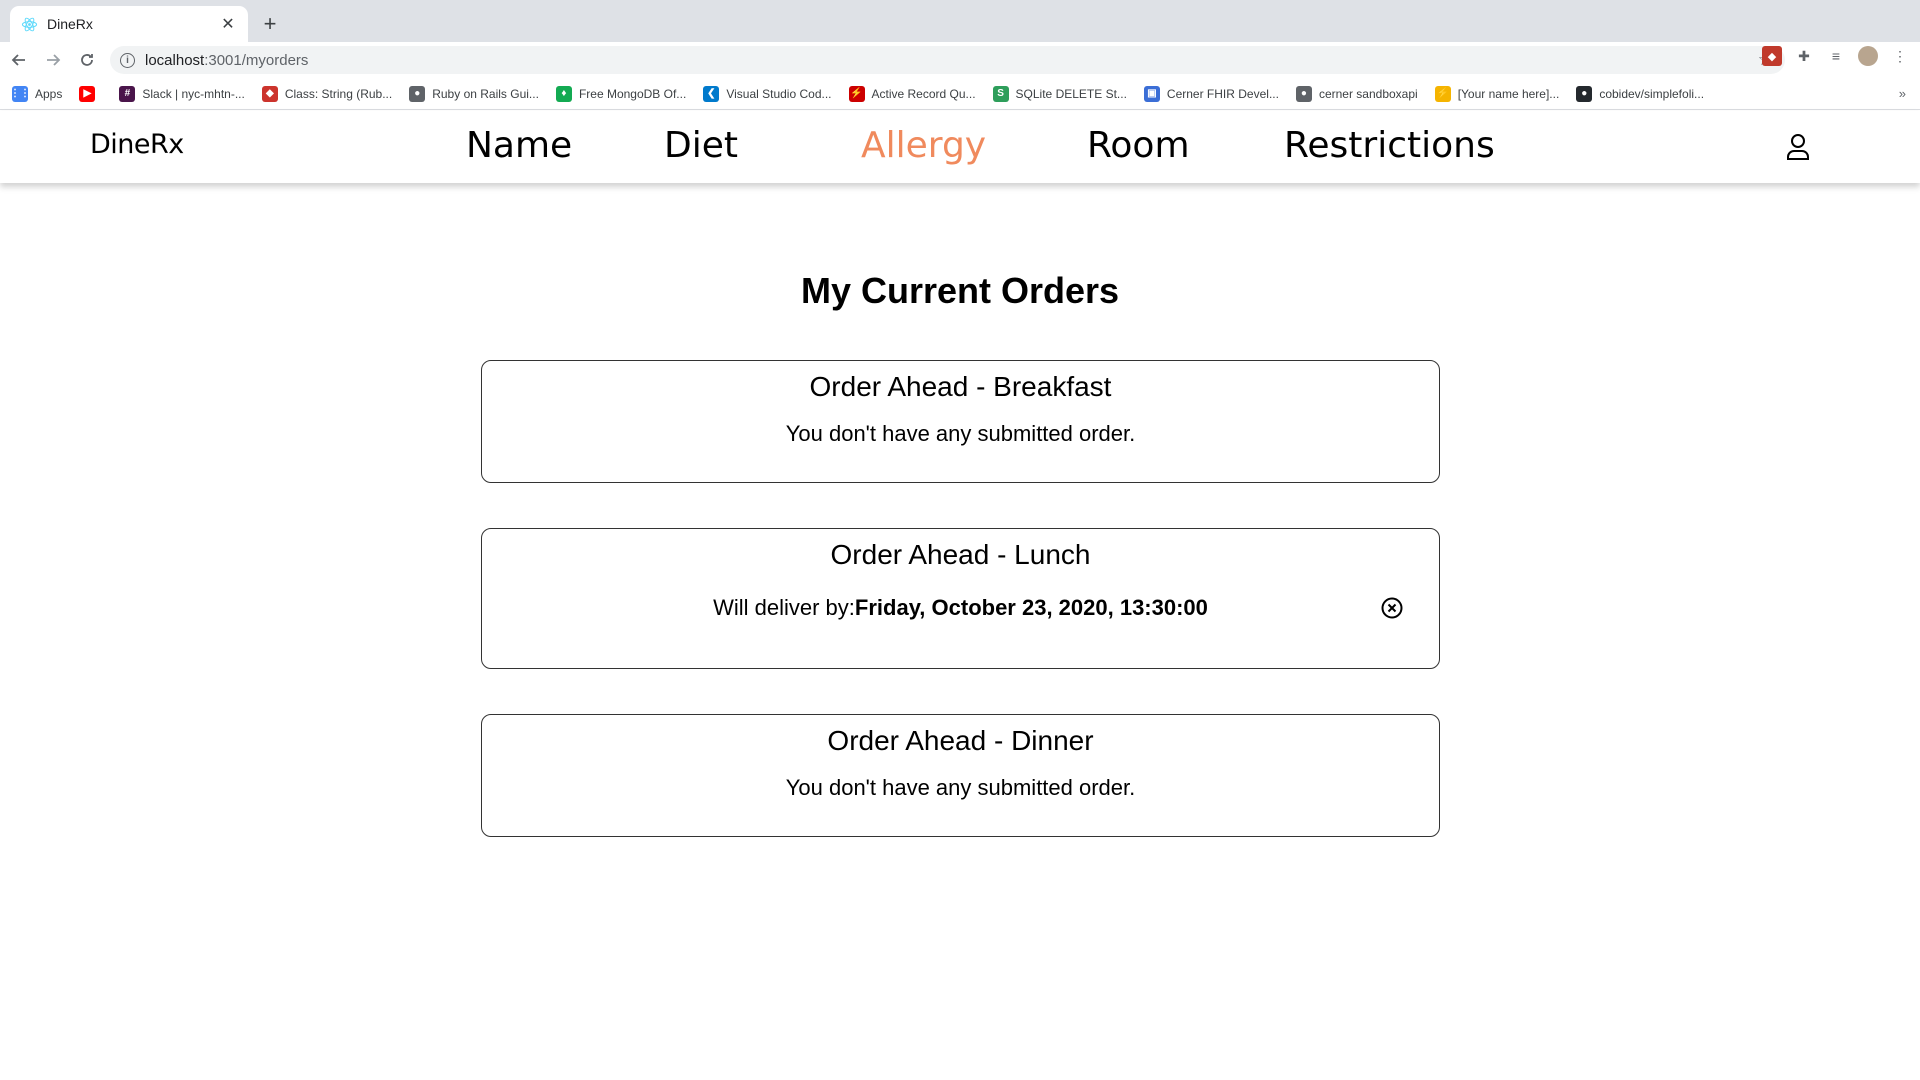  What do you see at coordinates (1000, 93) in the screenshot?
I see `sqlite-icon: S` at bounding box center [1000, 93].